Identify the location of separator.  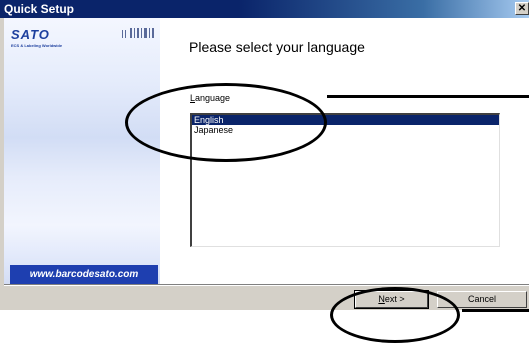
(266, 285).